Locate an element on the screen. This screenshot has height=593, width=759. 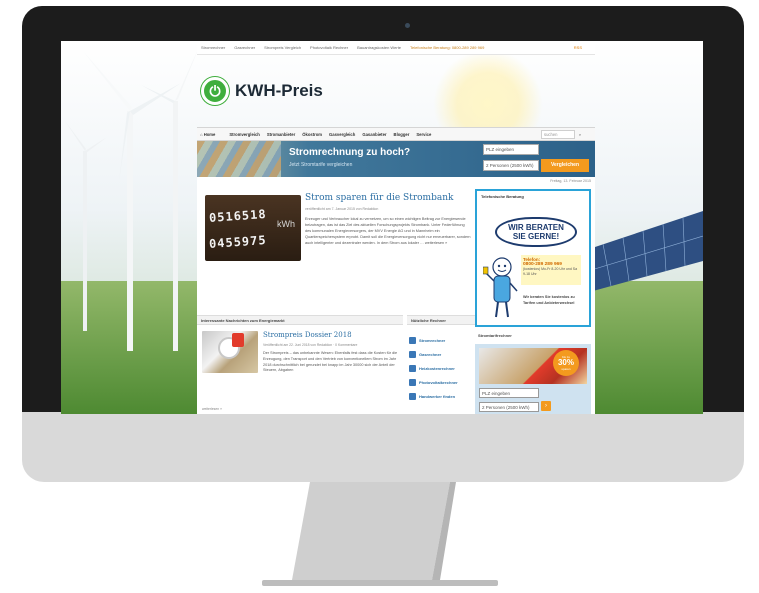
money-image is located at coordinates (239, 159).